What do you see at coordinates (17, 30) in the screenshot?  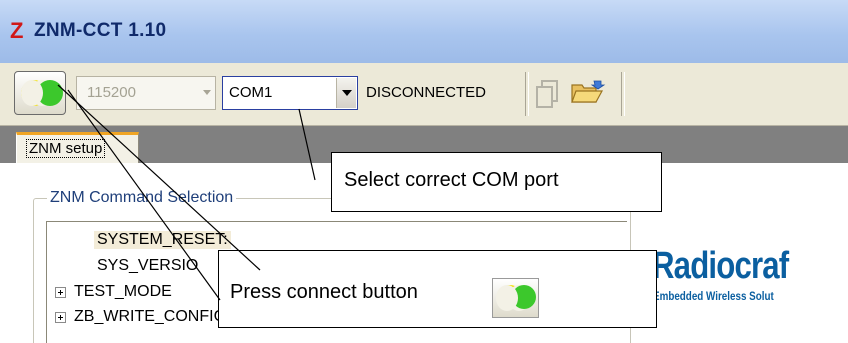 I see `app-logo: Z` at bounding box center [17, 30].